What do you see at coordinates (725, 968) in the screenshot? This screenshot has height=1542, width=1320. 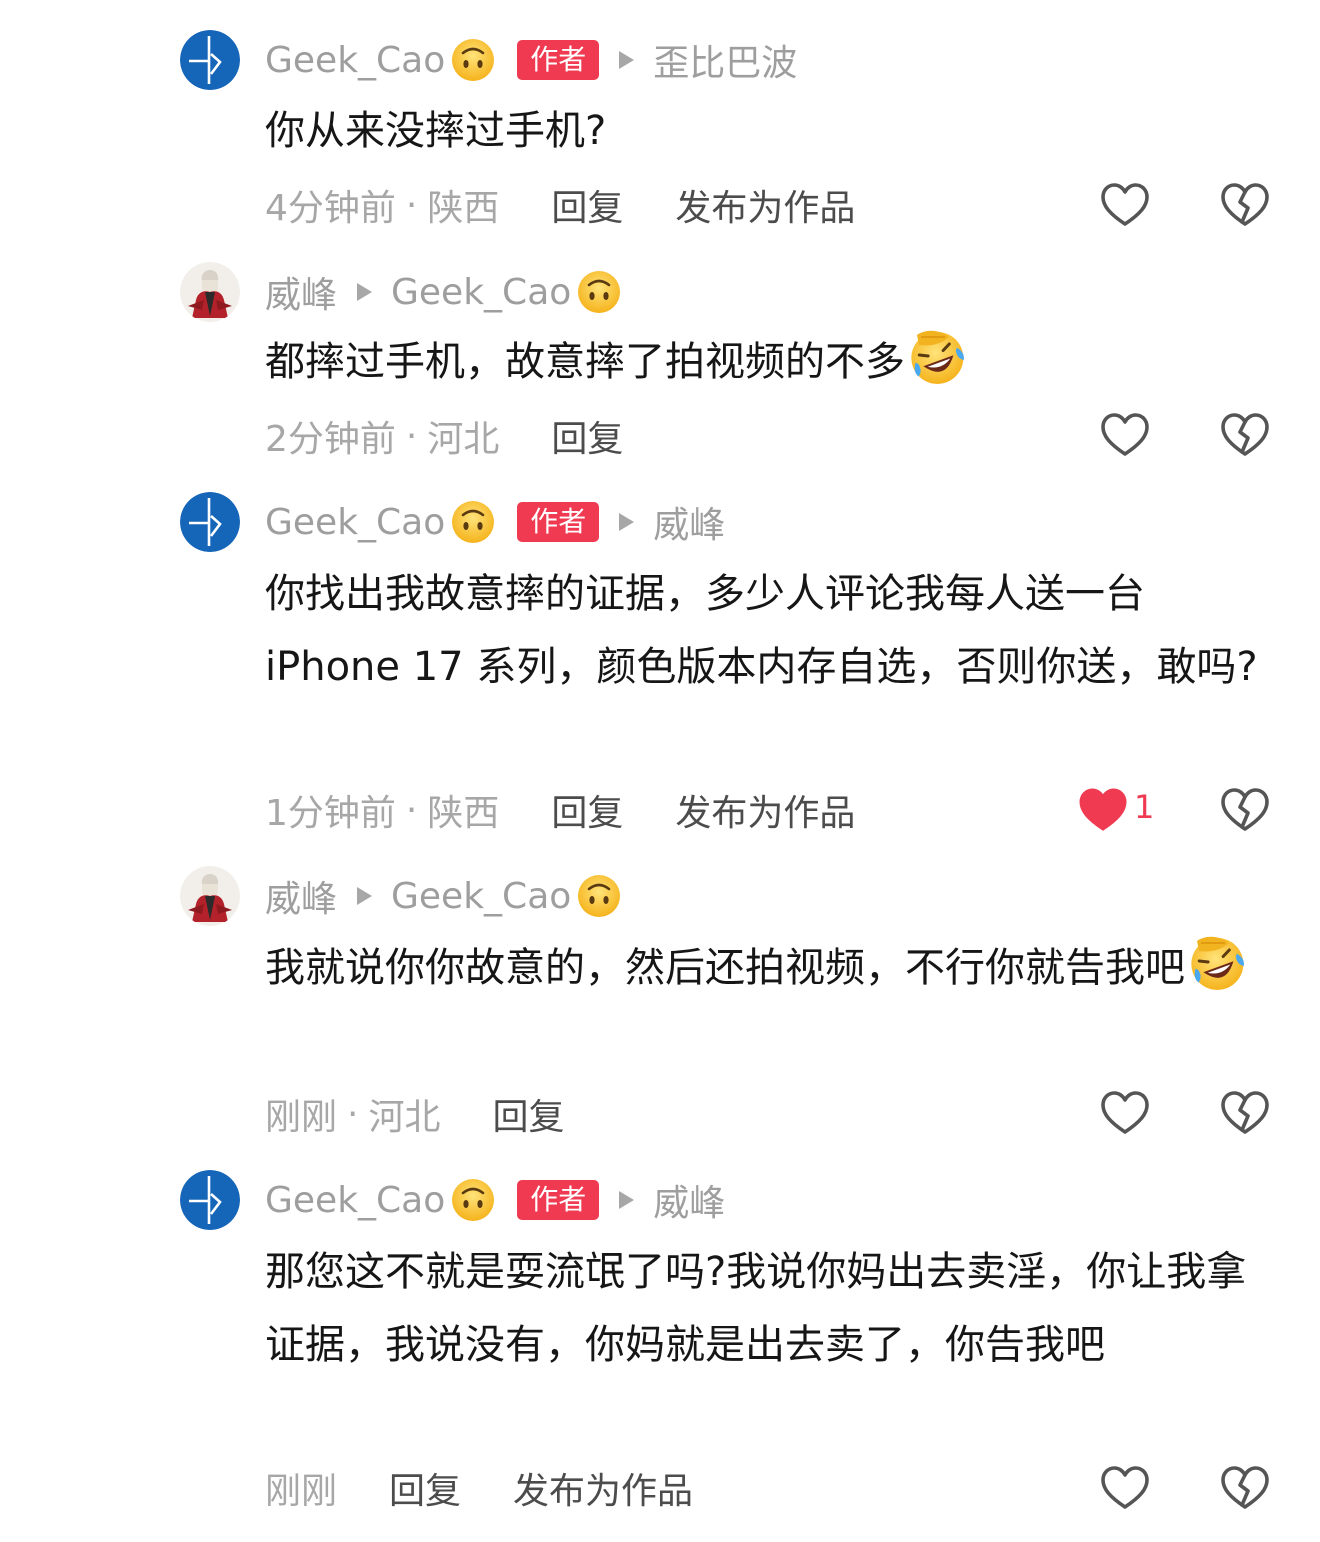 I see `comment-text-content: 我就说你你故意的，然后还拍视频，不行你就告我吧` at bounding box center [725, 968].